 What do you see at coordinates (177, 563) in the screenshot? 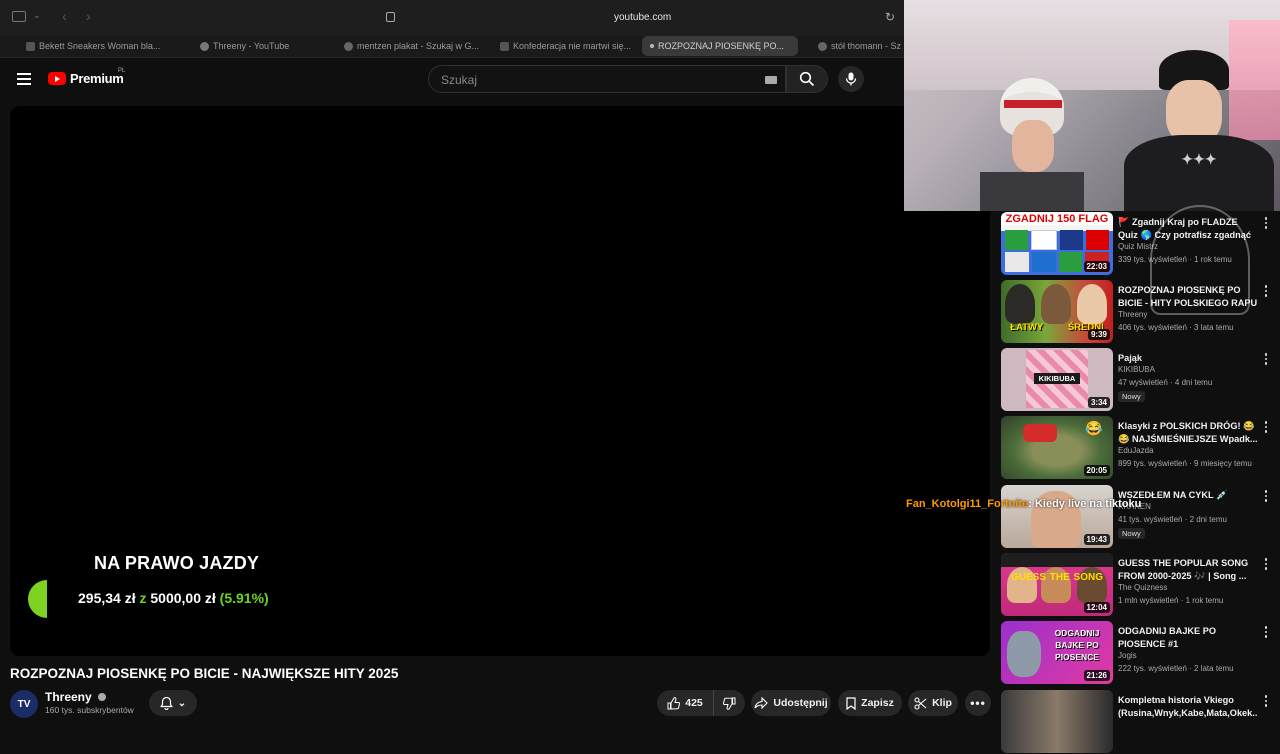
I see `stream-goal-title: NA PRAWO JAZDY` at bounding box center [177, 563].